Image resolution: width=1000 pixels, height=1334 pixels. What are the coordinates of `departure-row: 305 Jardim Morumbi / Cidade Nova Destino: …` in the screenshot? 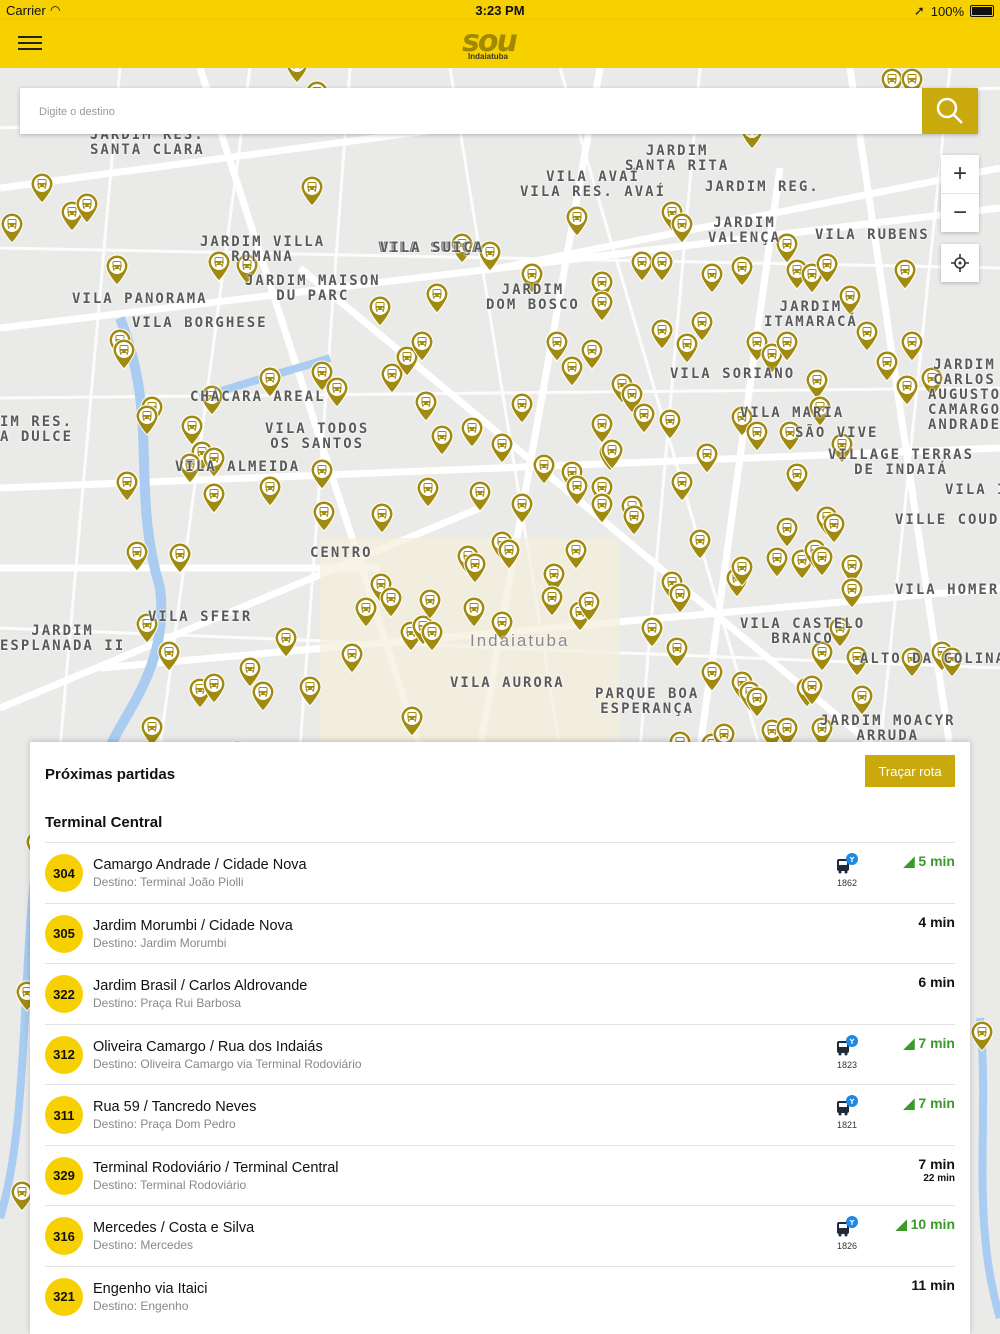 It's located at (500, 933).